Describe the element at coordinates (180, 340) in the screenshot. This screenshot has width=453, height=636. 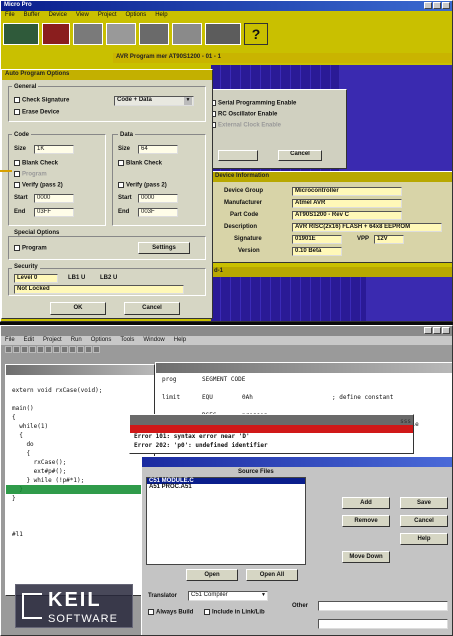
I see `keil-menu-help: Help` at that location.